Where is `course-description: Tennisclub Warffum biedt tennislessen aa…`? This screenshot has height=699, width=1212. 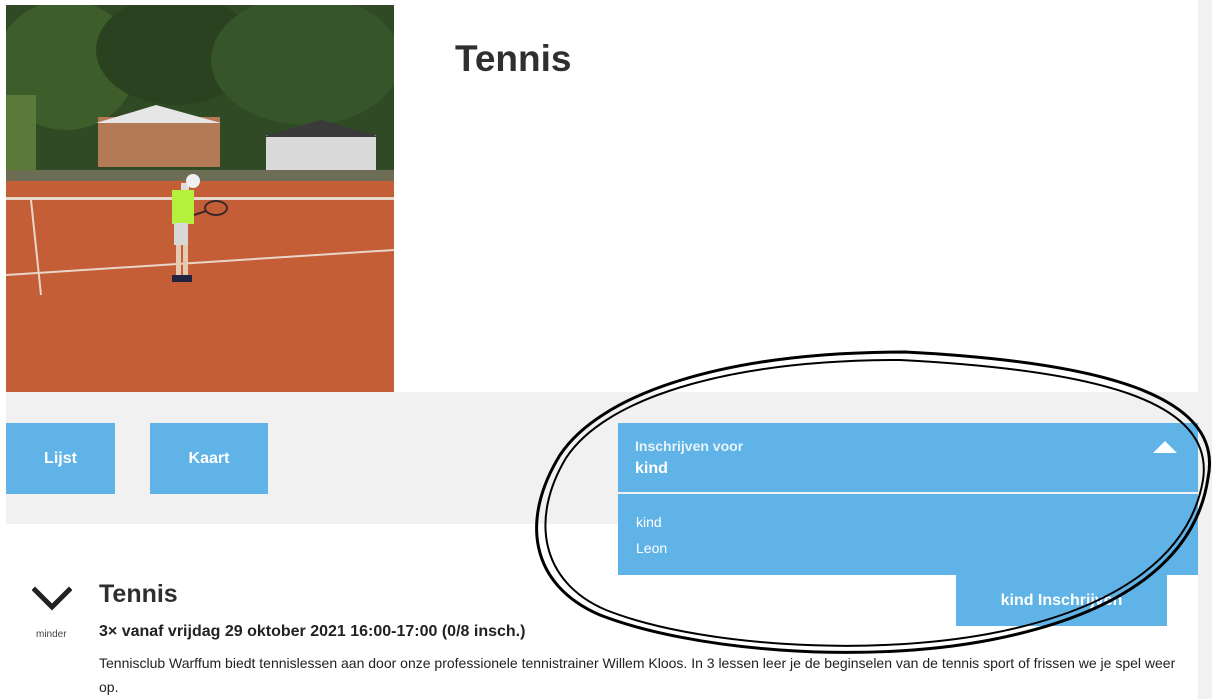 course-description: Tennisclub Warffum biedt tennislessen aa… is located at coordinates (637, 675).